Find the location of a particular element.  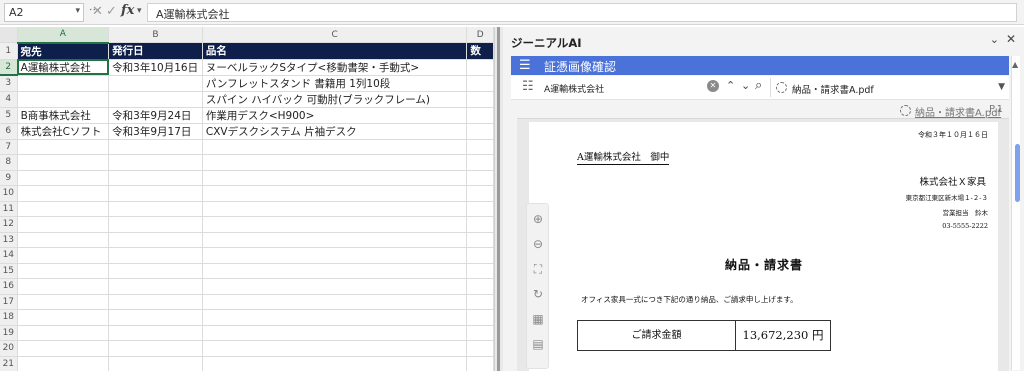

row-header: 12 is located at coordinates (9, 224).